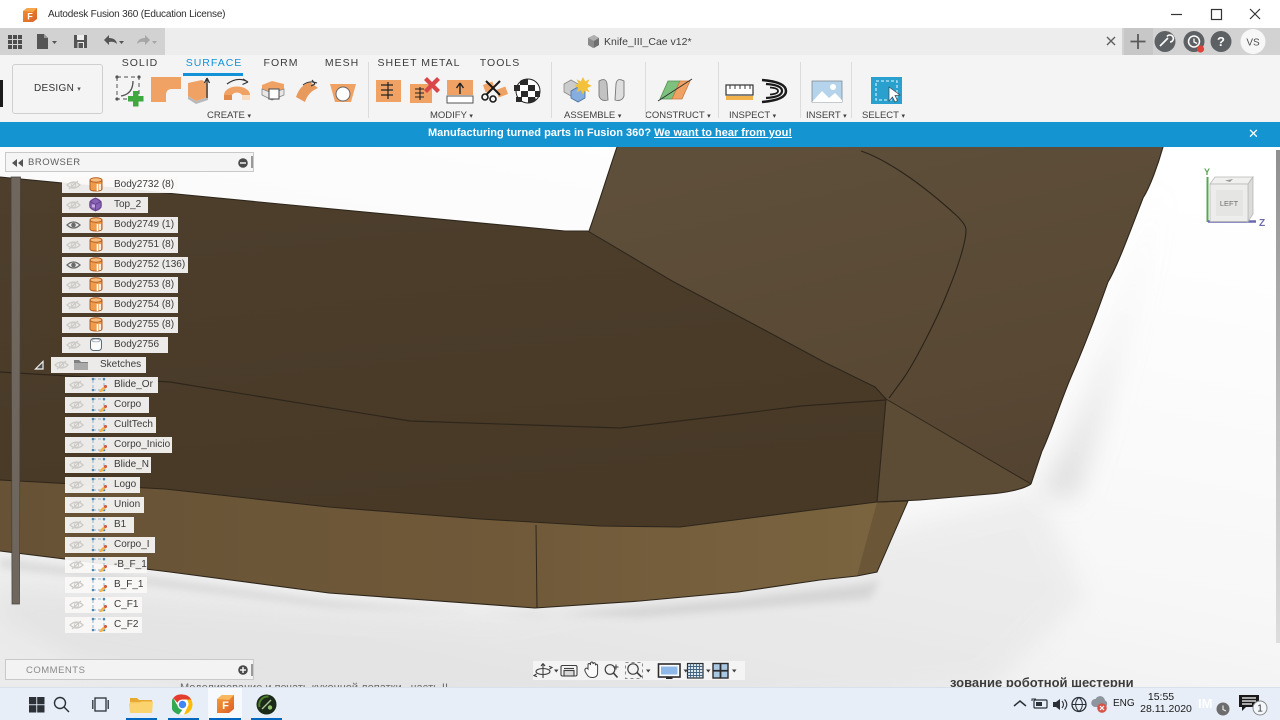  I want to click on svg-text: 1, so click(1260, 709).